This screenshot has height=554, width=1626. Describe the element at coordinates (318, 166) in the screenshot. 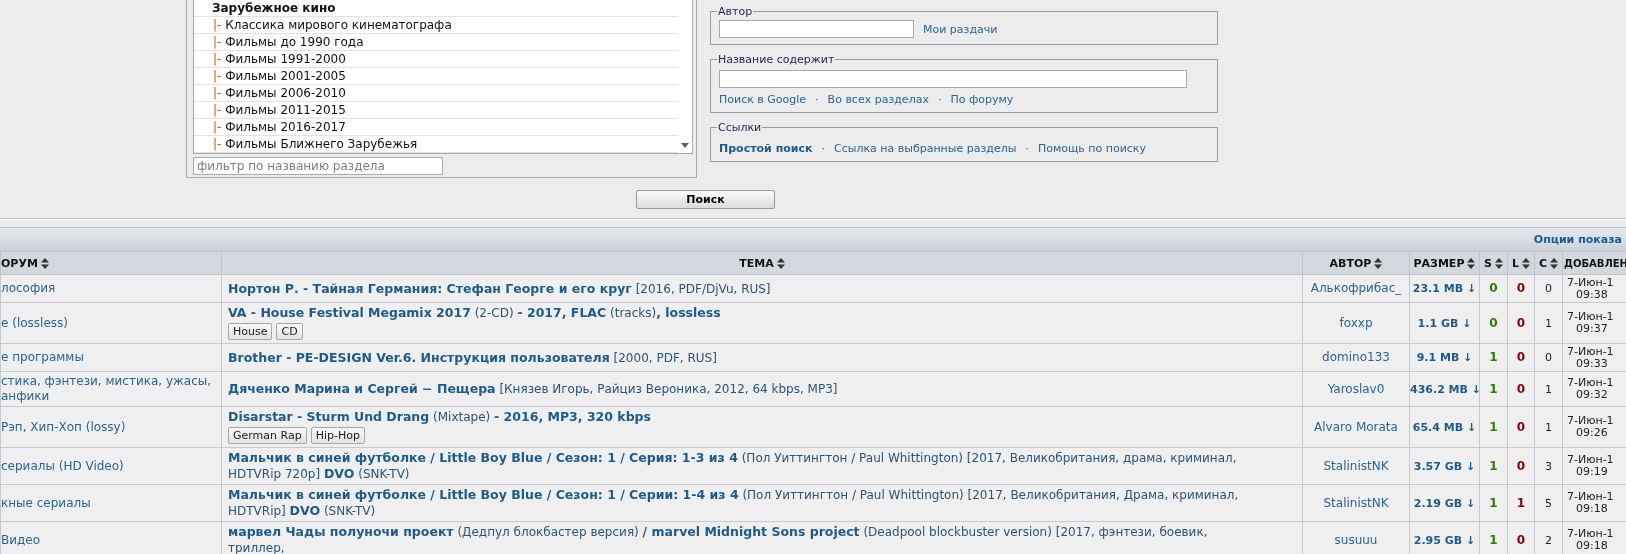

I see `filter-field: фильтр по названию раздела` at that location.